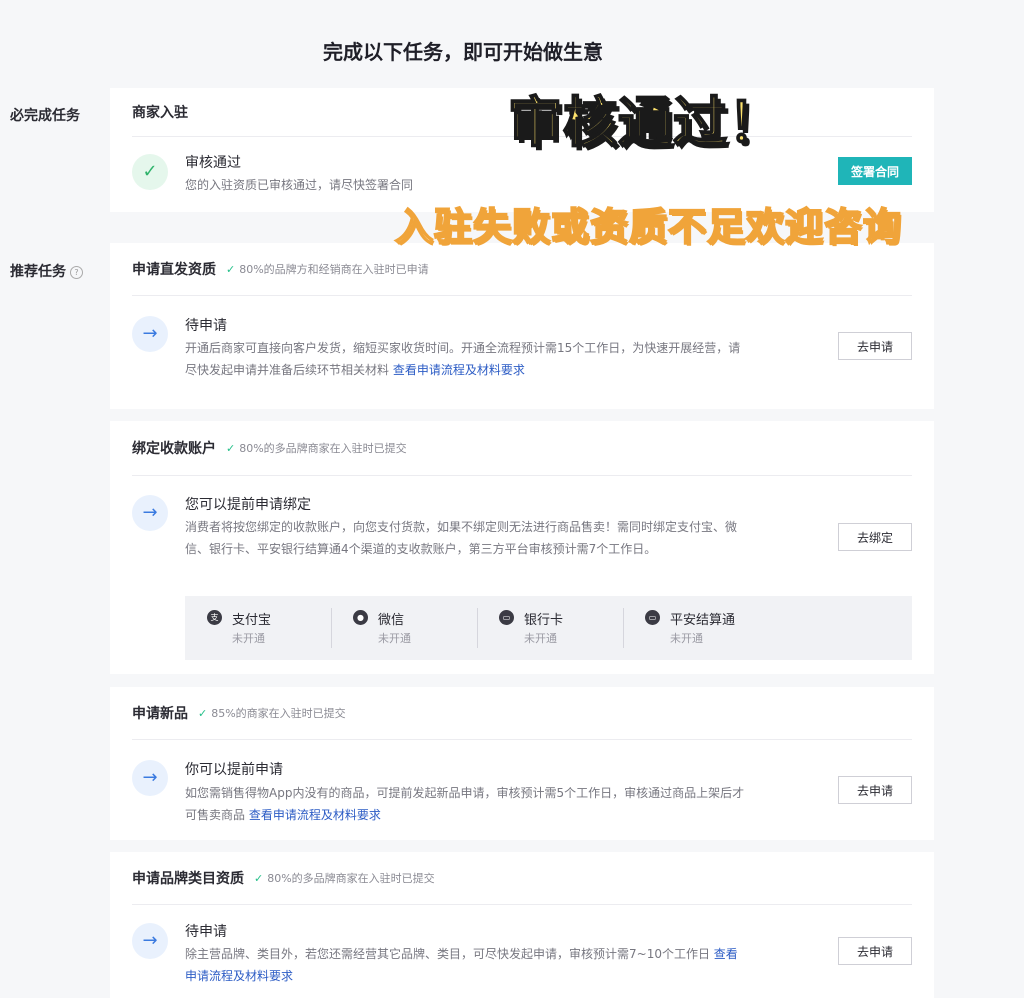 Image resolution: width=1024 pixels, height=998 pixels. I want to click on overlay-subline: 入驻失败或资质不足欢迎咨询, so click(648, 227).